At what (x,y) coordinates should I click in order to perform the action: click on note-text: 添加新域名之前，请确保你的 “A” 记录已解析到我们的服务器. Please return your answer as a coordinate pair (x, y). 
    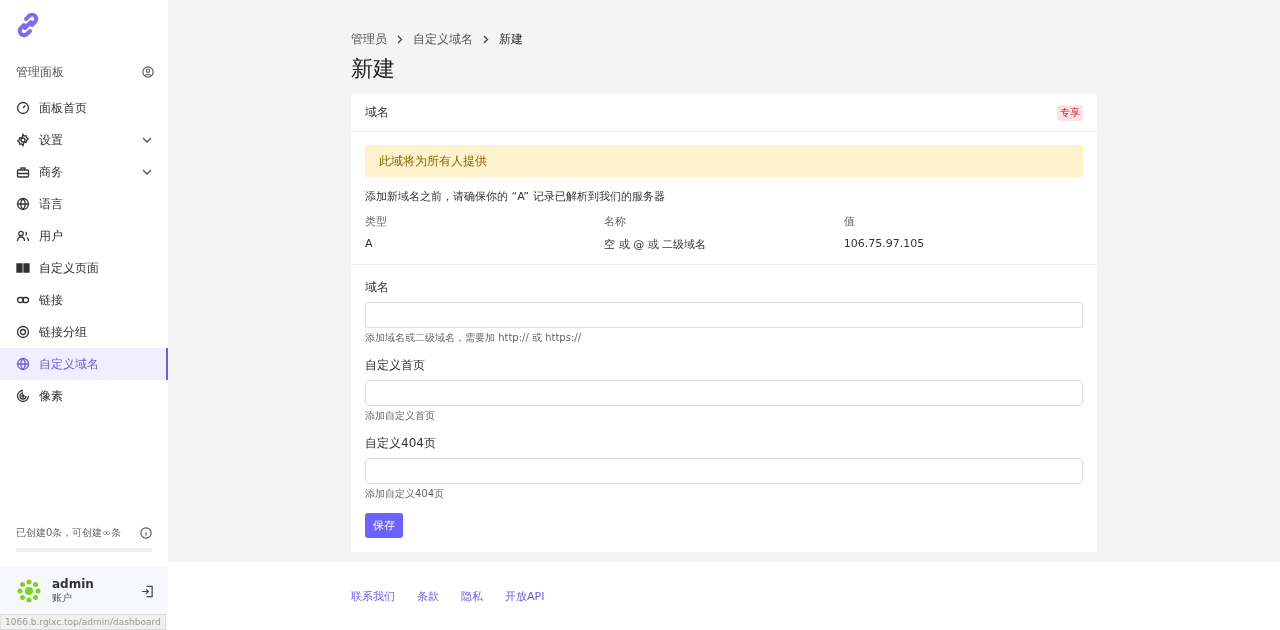
    Looking at the image, I should click on (515, 196).